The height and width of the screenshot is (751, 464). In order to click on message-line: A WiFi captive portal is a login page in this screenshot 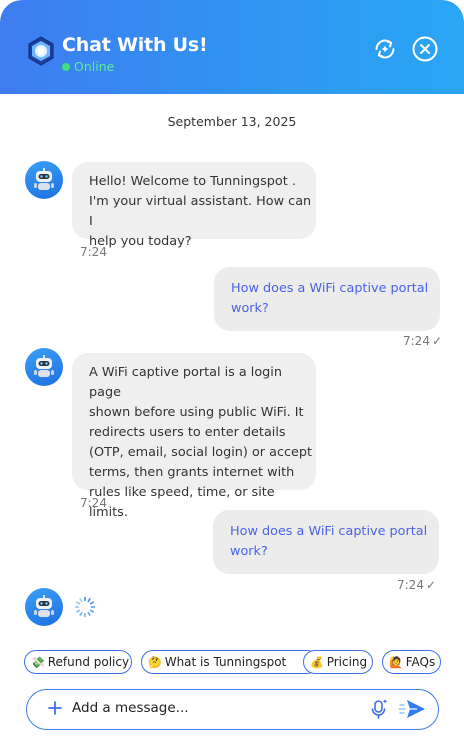, I will do `click(185, 382)`.